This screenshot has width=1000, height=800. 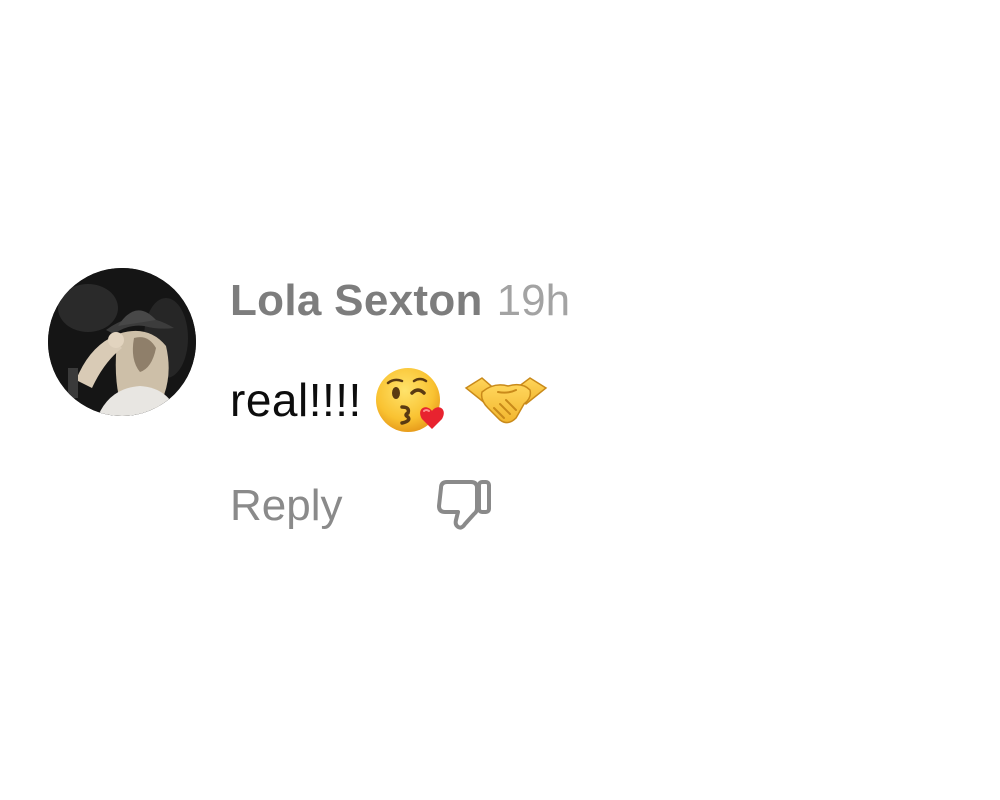 What do you see at coordinates (362, 506) in the screenshot?
I see `comment-actions: Reply` at bounding box center [362, 506].